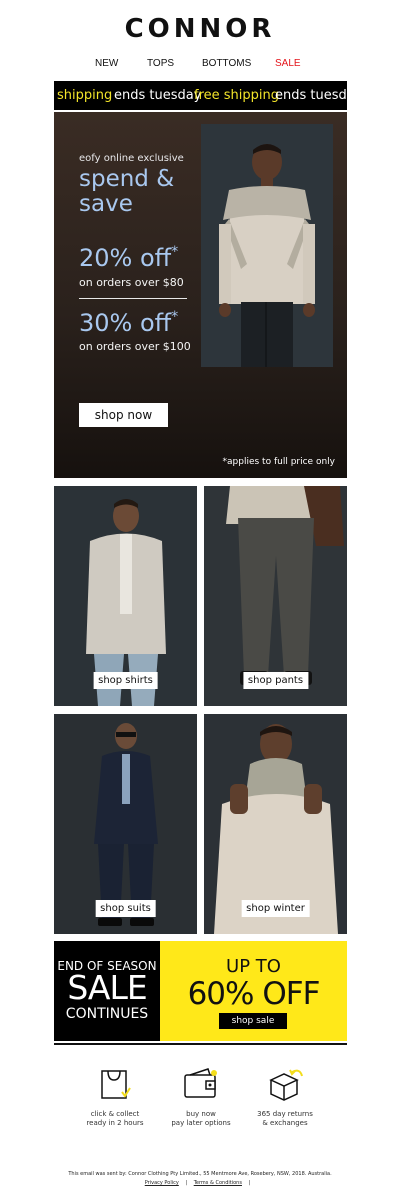 The image size is (400, 1198). Describe the element at coordinates (278, 462) in the screenshot. I see `hero-disclaimer: *applies to full price only` at that location.